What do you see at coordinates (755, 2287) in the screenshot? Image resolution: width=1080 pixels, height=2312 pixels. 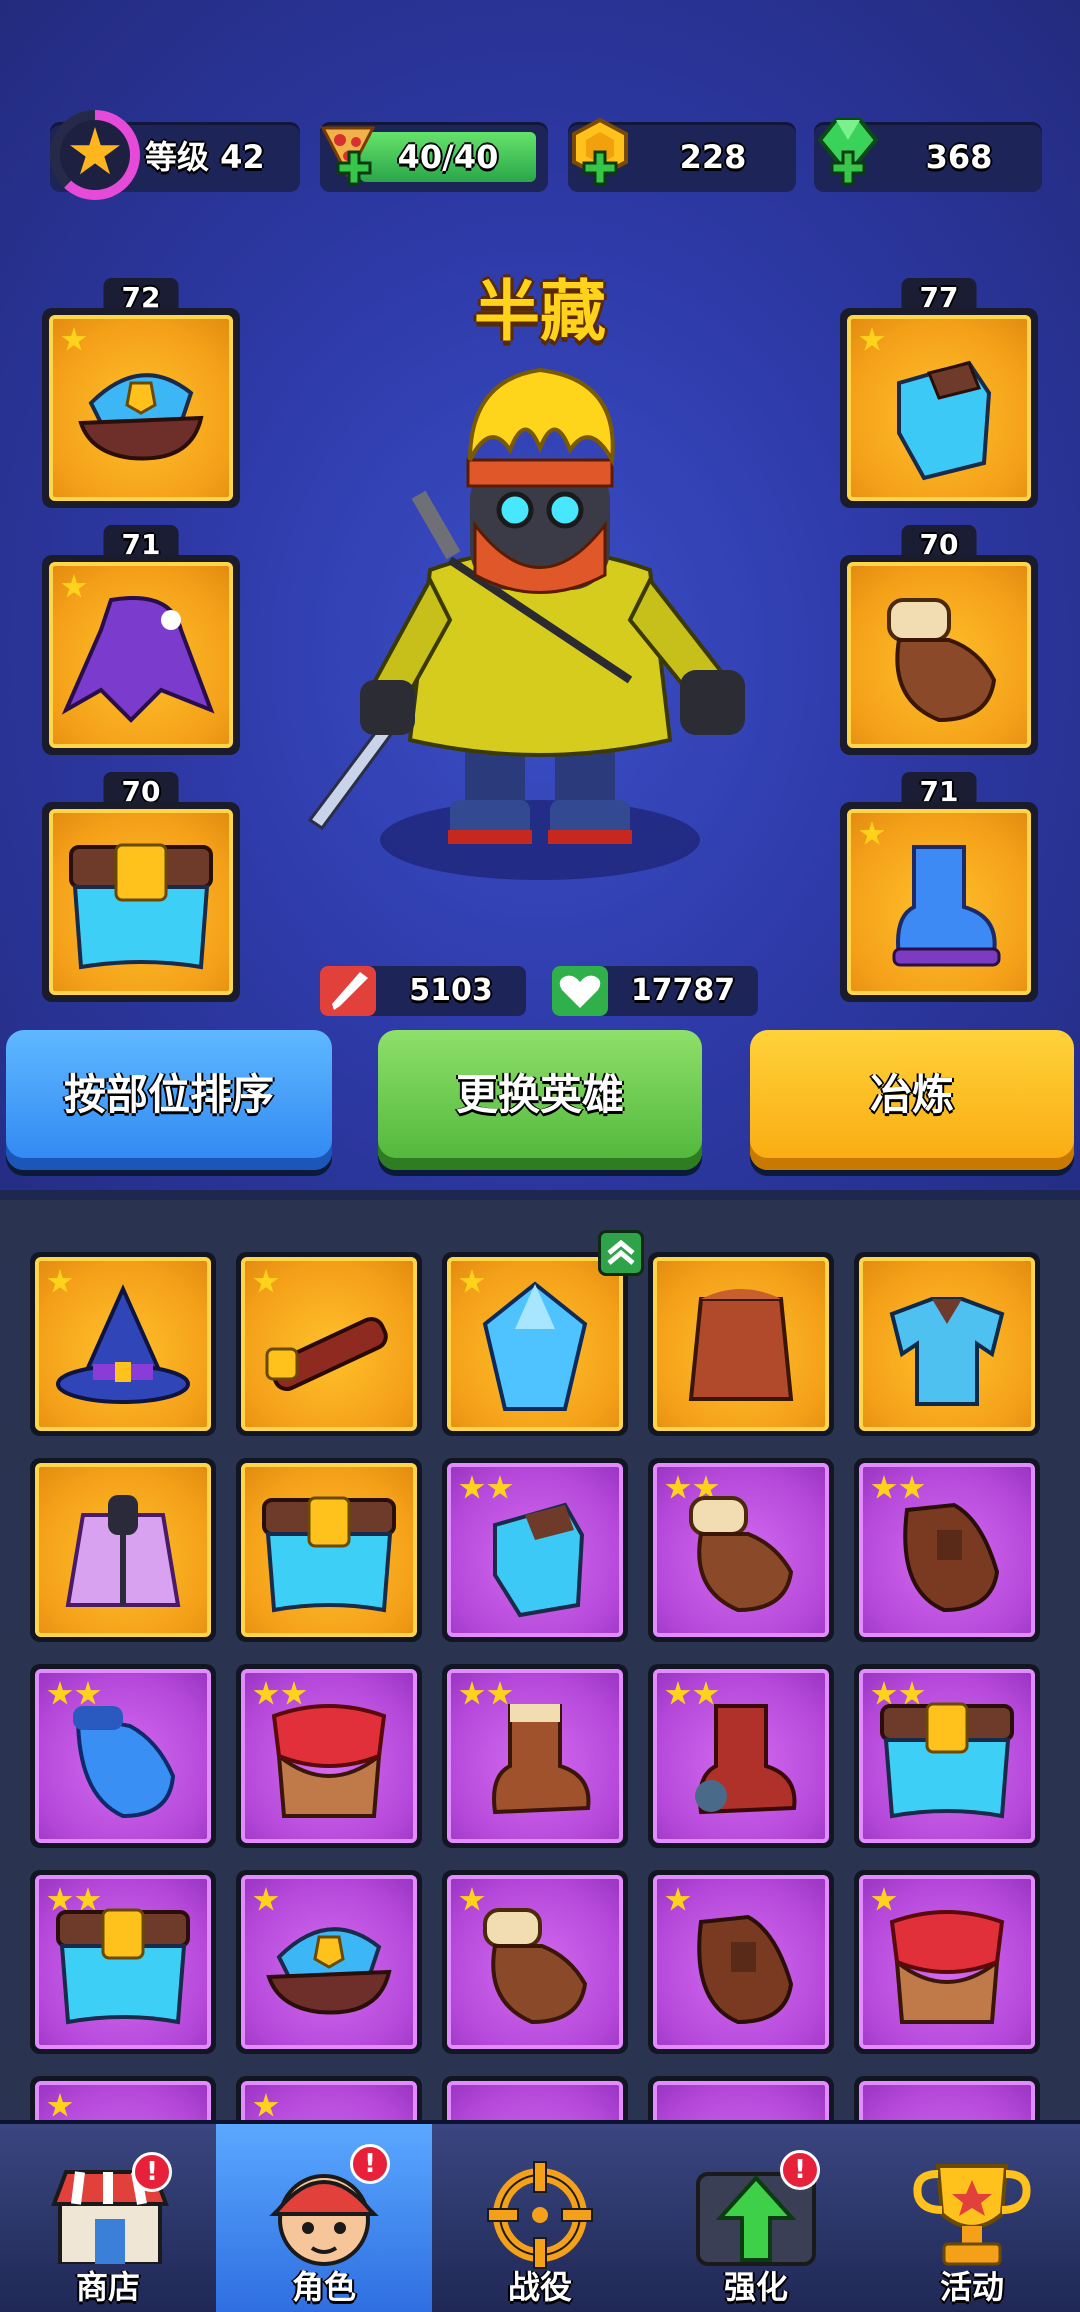 I see `tab-label: 强化` at bounding box center [755, 2287].